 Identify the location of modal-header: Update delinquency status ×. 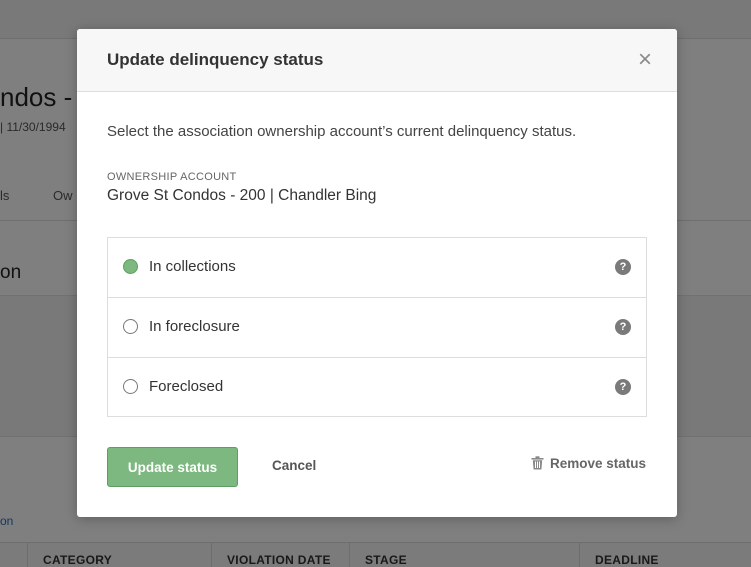
(377, 60).